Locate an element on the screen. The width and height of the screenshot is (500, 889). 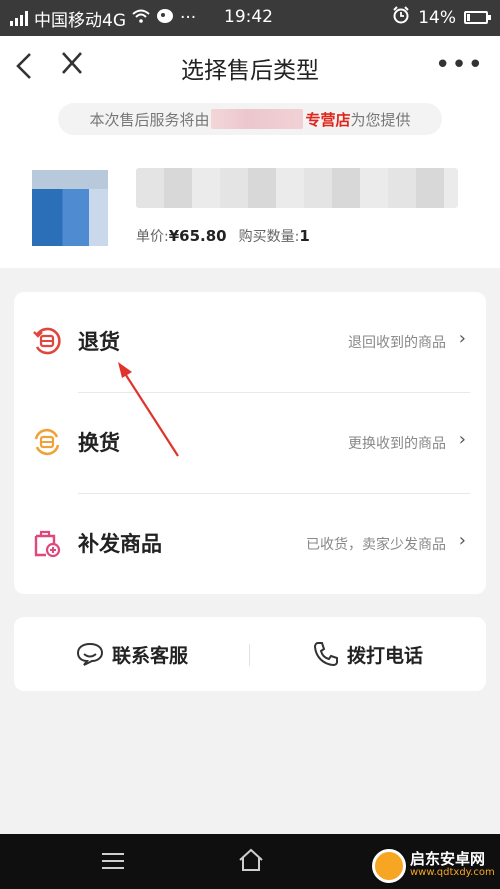
notice-prefix: 本次售后服务将由 is located at coordinates (149, 119).